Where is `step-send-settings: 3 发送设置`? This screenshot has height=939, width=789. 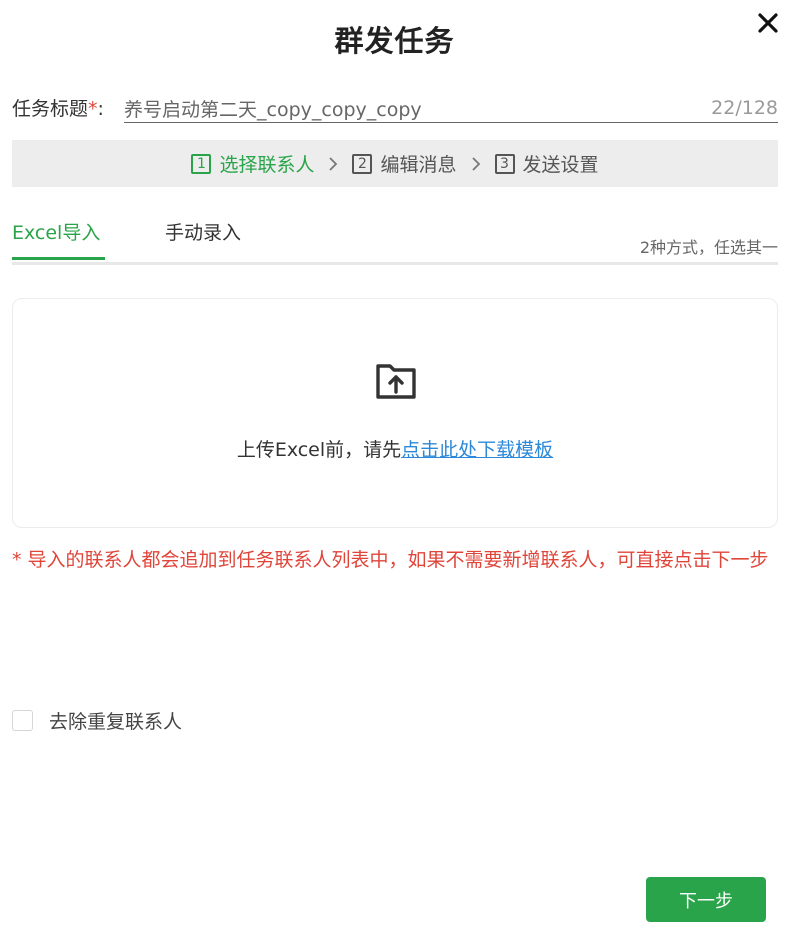 step-send-settings: 3 发送设置 is located at coordinates (546, 163).